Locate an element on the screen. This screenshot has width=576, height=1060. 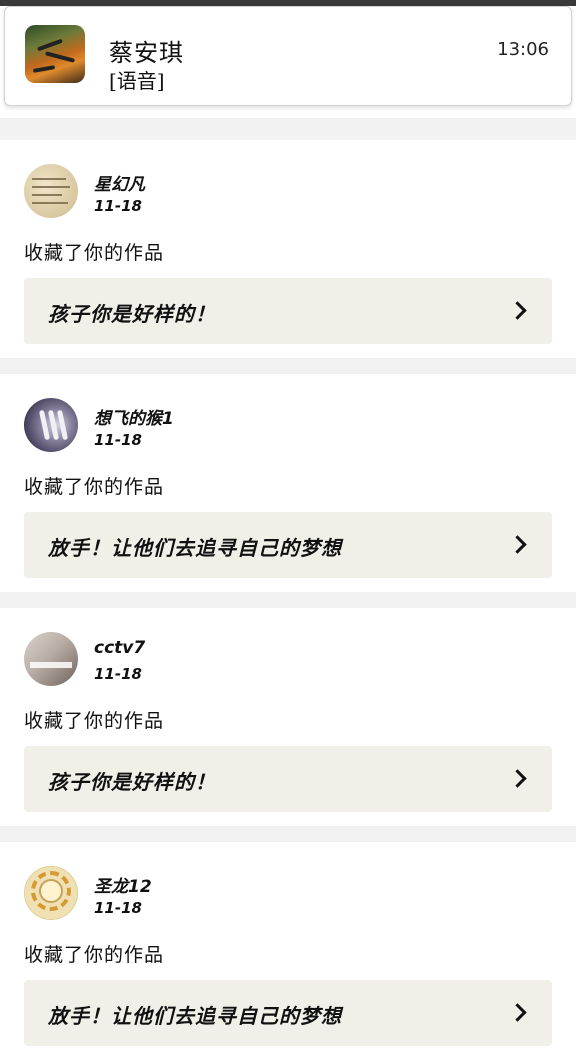
username: 想飞的猴1 is located at coordinates (134, 416).